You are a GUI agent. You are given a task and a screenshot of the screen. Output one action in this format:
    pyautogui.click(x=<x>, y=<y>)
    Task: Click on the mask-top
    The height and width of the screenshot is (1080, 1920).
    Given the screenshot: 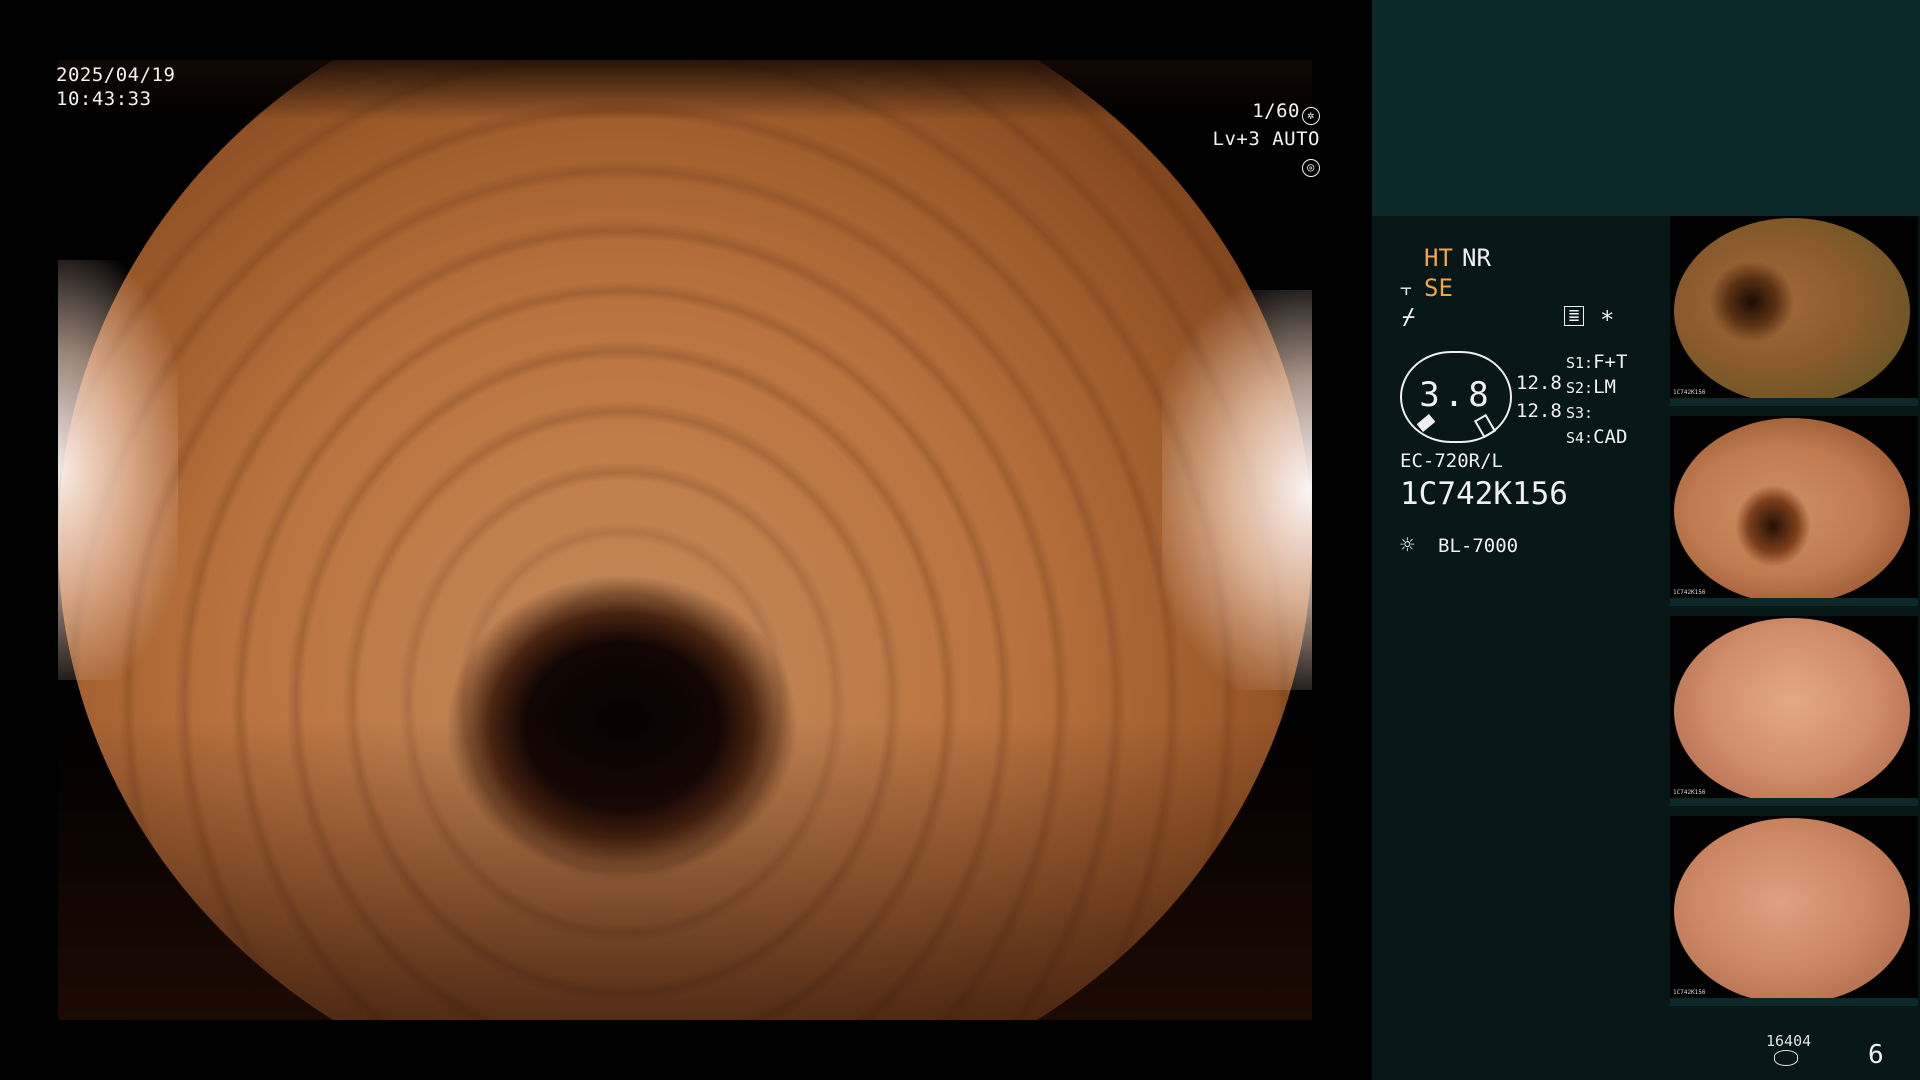 What is the action you would take?
    pyautogui.click(x=685, y=90)
    